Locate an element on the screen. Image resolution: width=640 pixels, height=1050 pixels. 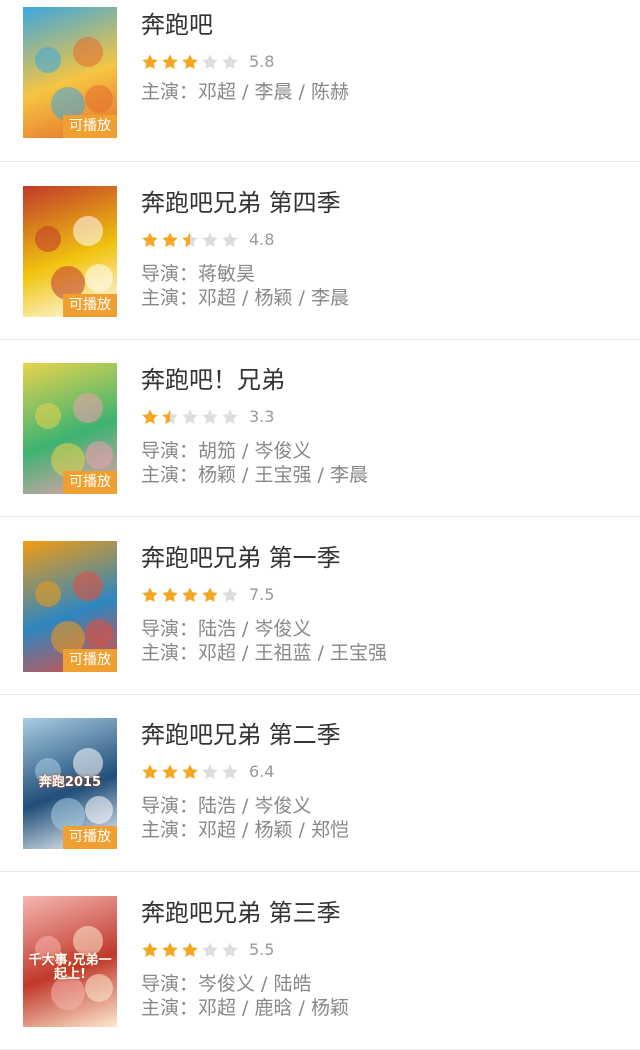
poster-thumbnail: 奔跑2015 可播放 is located at coordinates (70, 783).